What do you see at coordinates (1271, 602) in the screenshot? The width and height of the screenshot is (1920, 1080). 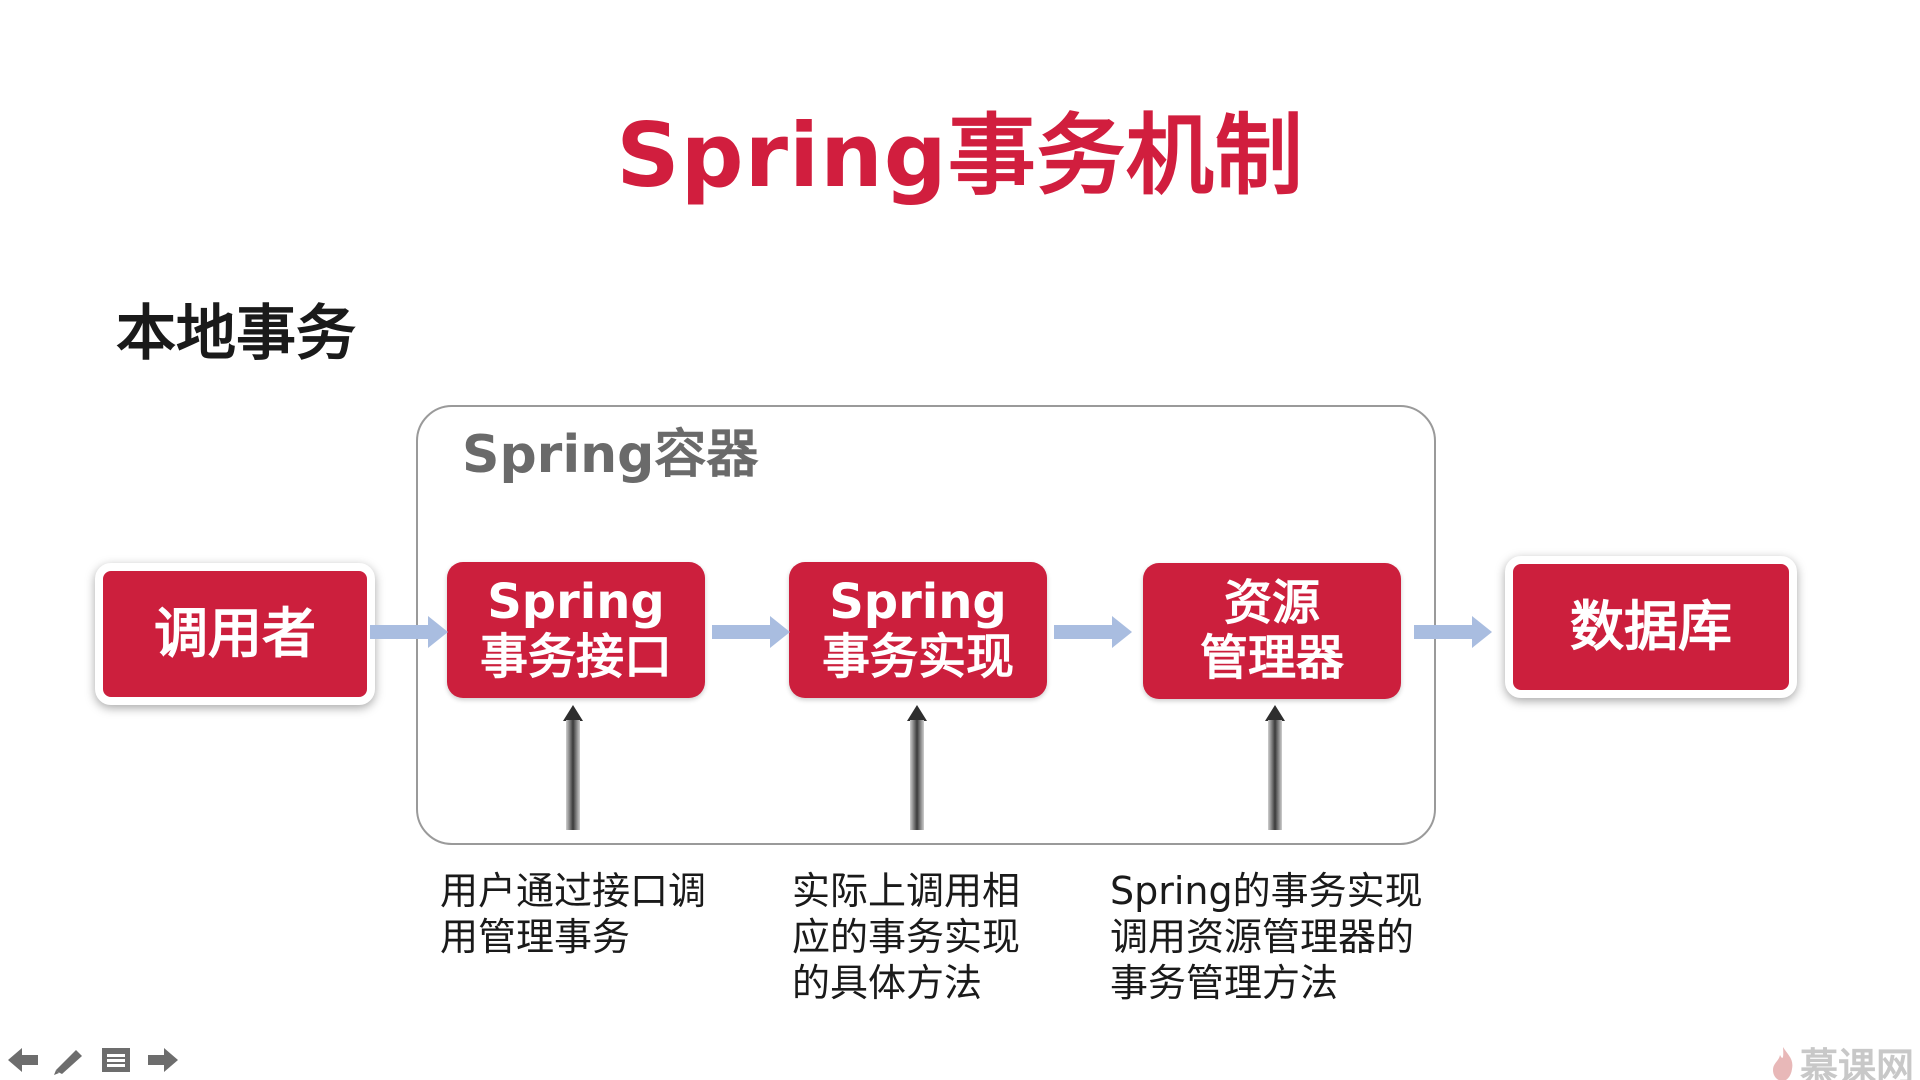 I see `resource-manager-line1: 资源` at bounding box center [1271, 602].